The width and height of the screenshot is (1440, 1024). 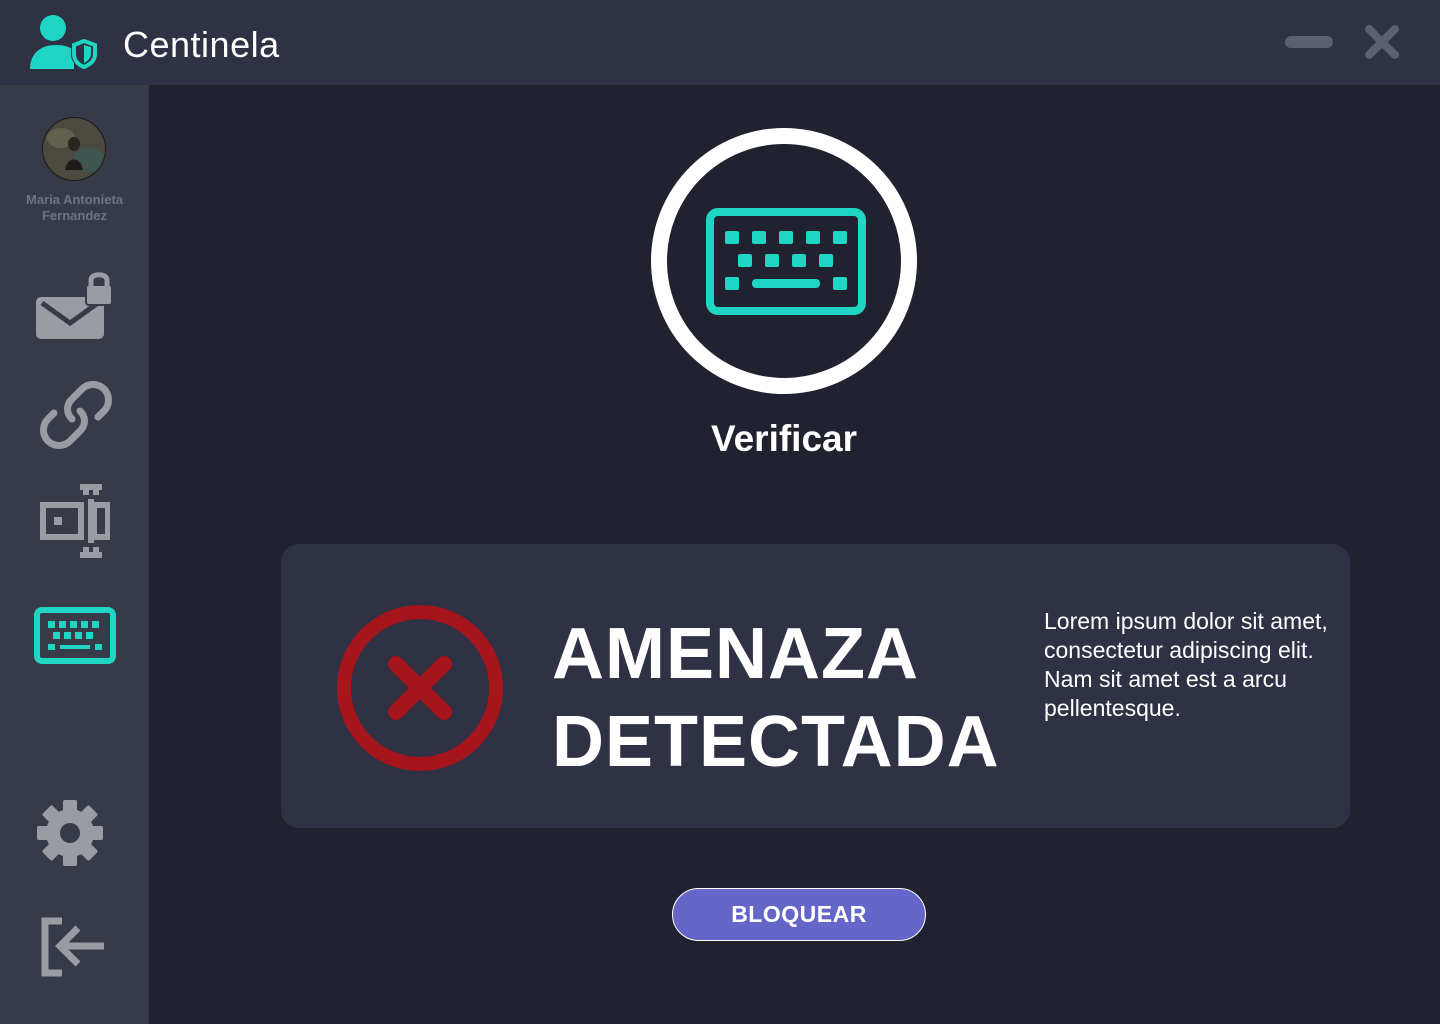 I want to click on avatar, so click(x=74, y=149).